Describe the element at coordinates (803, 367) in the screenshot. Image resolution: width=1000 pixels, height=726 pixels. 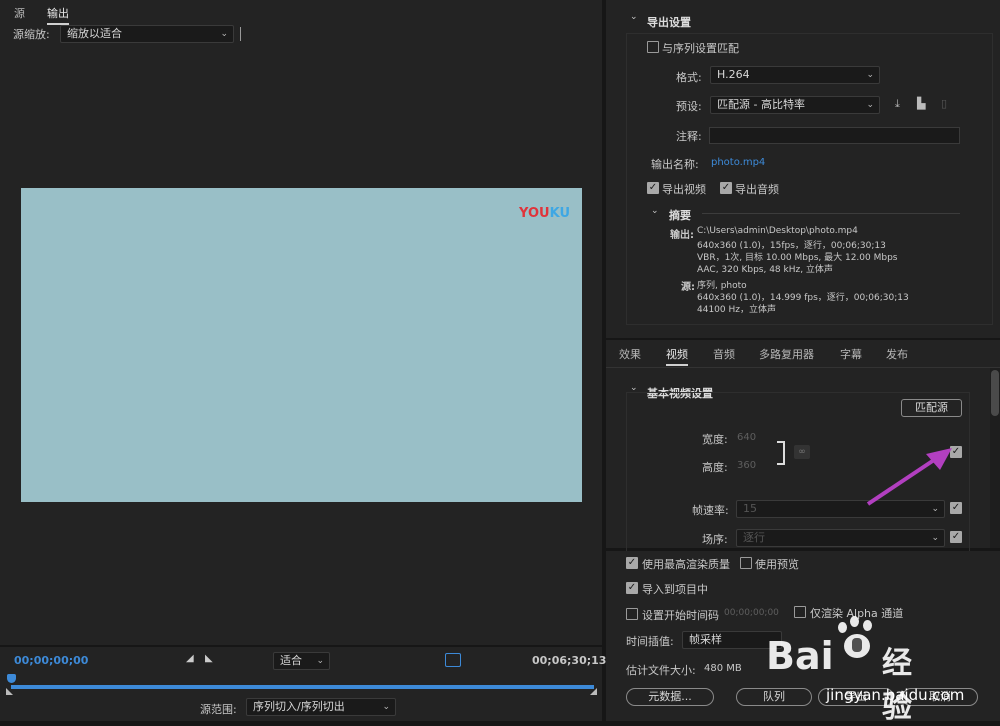
I see `tabs-divider` at that location.